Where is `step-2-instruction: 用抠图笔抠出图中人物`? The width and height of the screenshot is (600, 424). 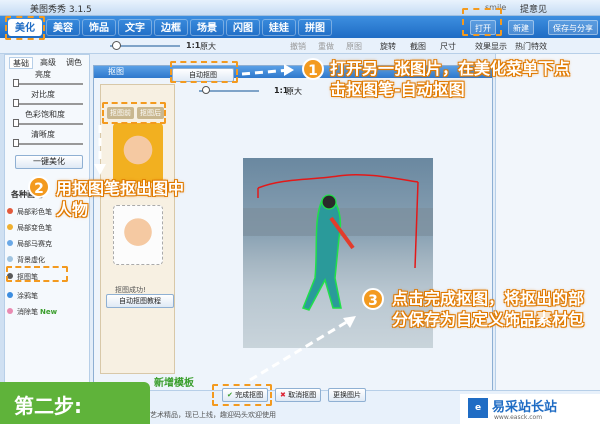
step-2-instruction: 用抠图笔抠出图中人物 is located at coordinates (120, 199).